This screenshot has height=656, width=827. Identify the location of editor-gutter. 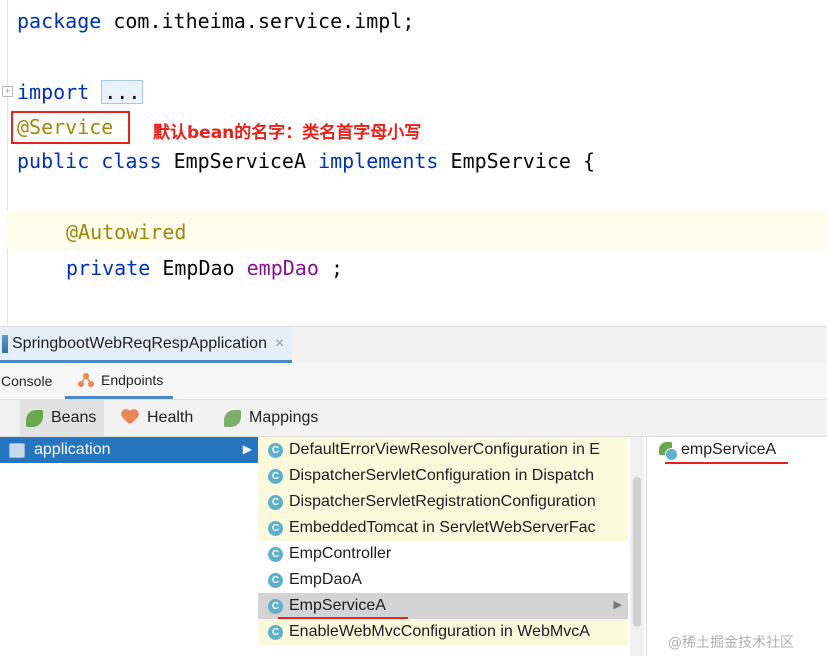
(7, 162).